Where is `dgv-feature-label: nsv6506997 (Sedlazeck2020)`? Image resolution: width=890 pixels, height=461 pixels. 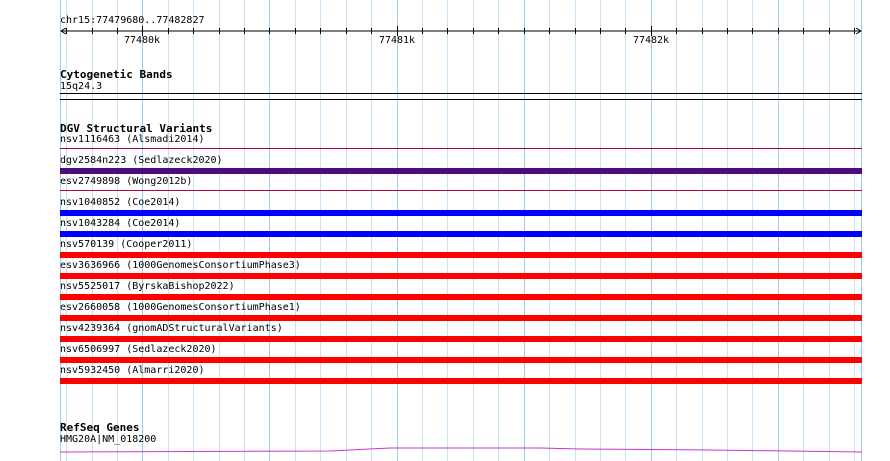 dgv-feature-label: nsv6506997 (Sedlazeck2020) is located at coordinates (138, 350).